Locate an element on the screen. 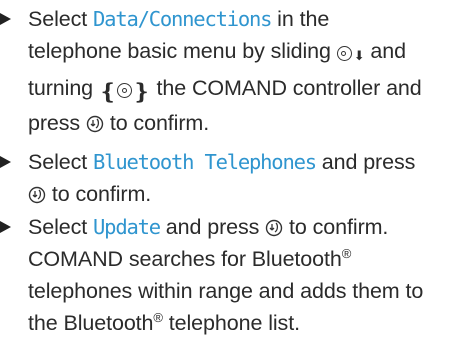 The height and width of the screenshot is (339, 459). step-text-part: the COMAND controller and is located at coordinates (286, 88).